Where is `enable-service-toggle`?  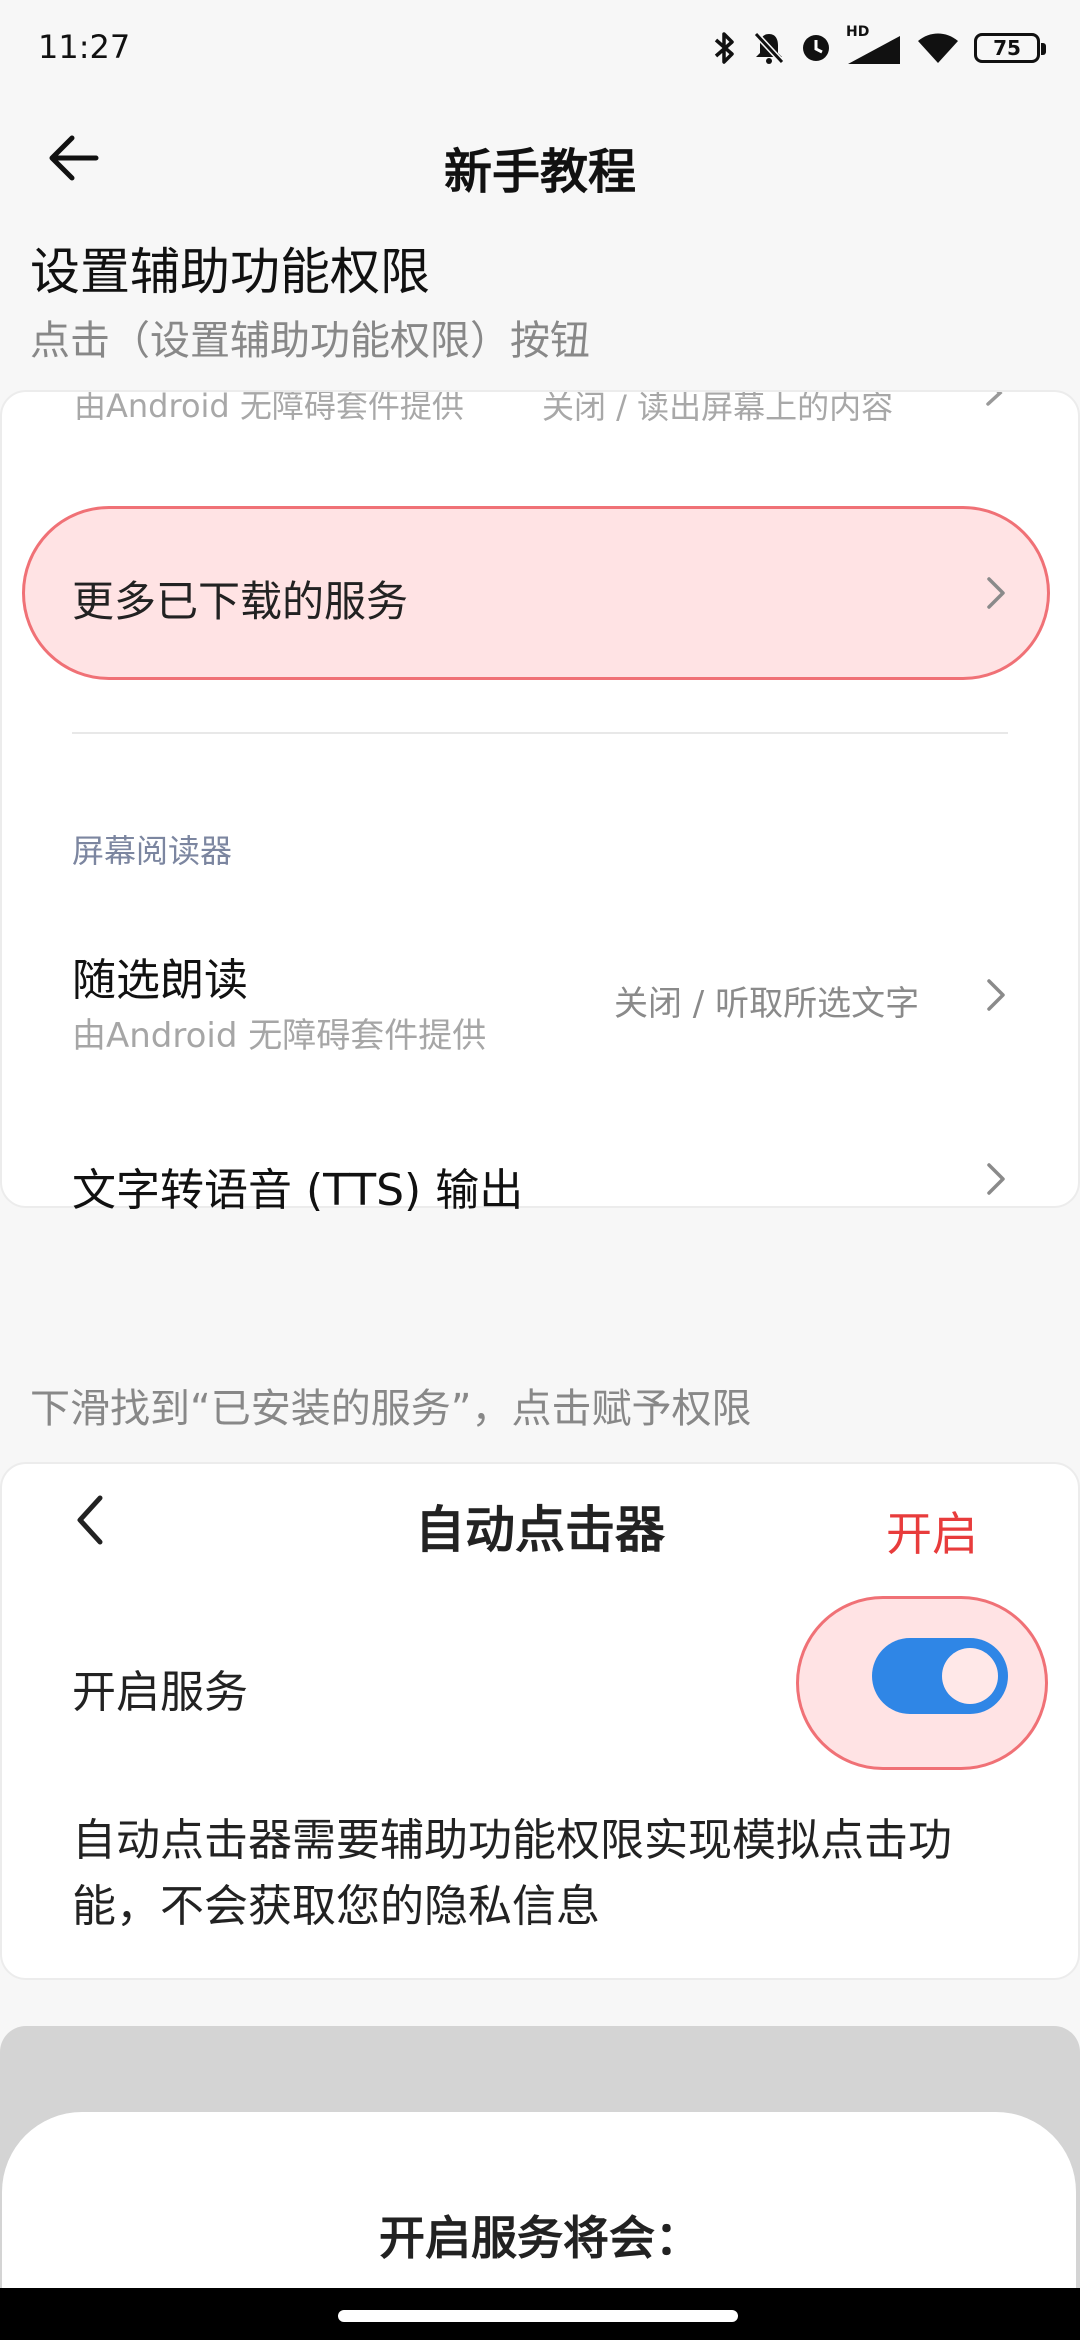
enable-service-toggle is located at coordinates (940, 1676).